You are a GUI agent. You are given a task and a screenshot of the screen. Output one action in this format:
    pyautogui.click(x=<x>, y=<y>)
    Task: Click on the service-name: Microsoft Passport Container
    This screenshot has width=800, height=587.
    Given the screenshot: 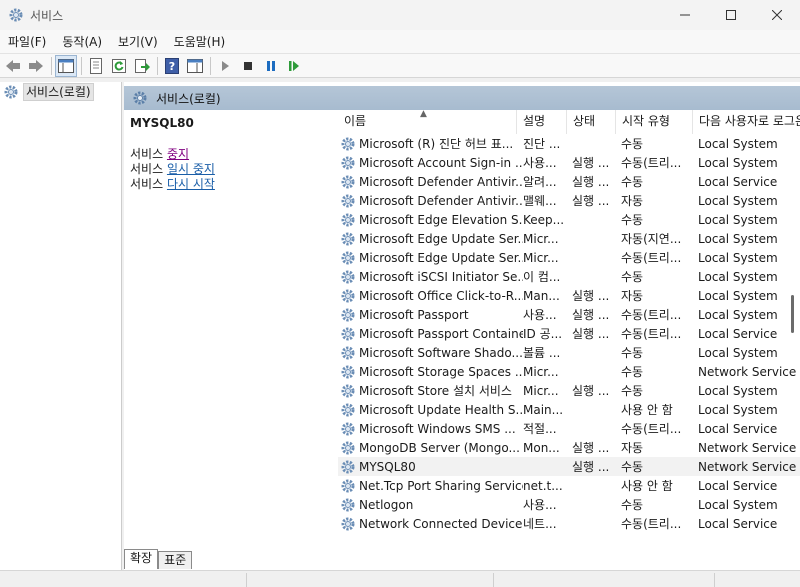 What is the action you would take?
    pyautogui.click(x=441, y=333)
    